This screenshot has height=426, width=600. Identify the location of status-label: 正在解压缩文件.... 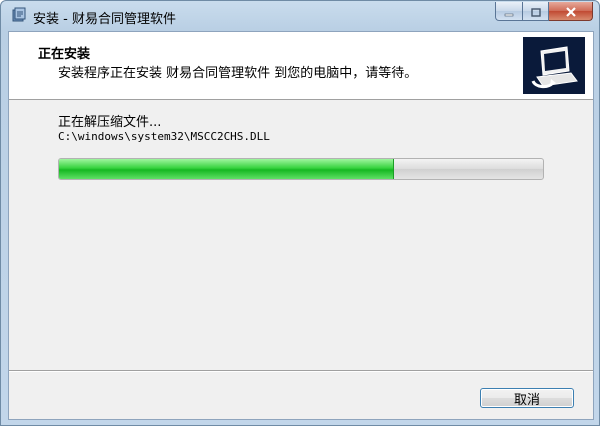
(110, 122).